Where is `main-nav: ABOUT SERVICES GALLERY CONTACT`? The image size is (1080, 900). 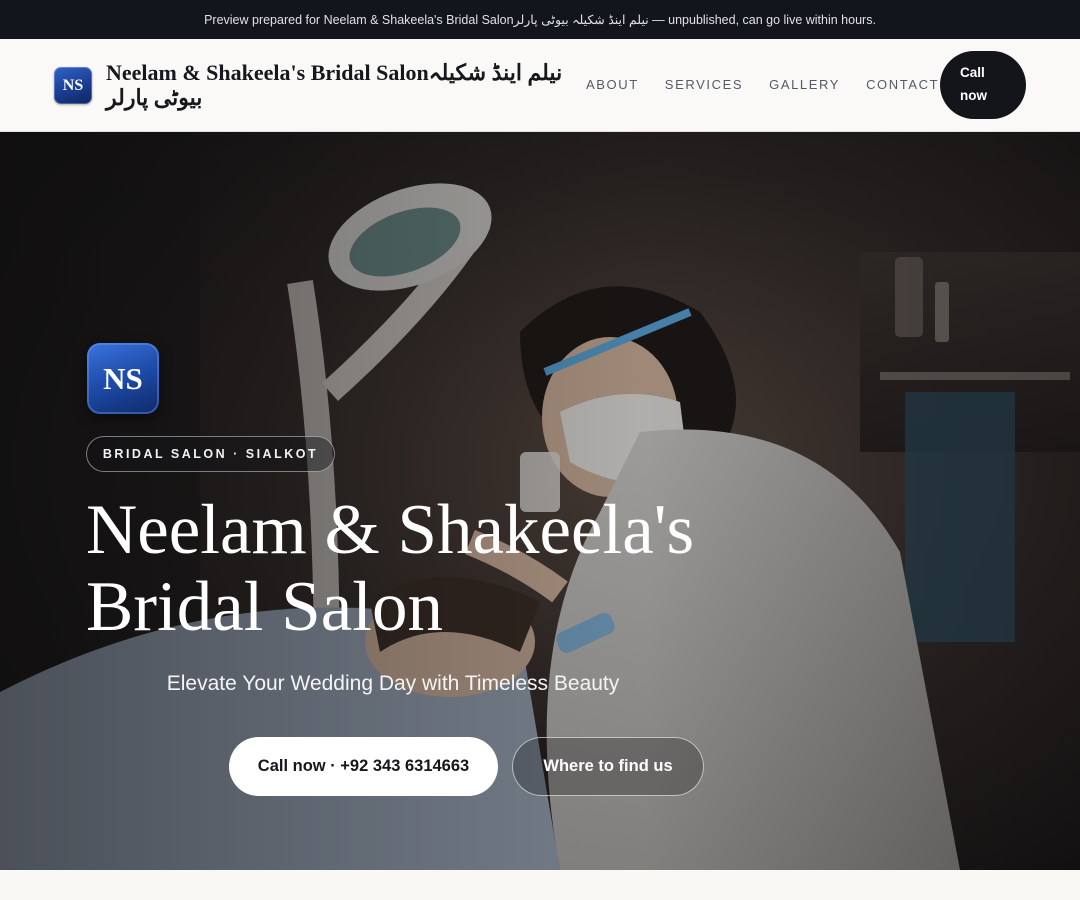
main-nav: ABOUT SERVICES GALLERY CONTACT is located at coordinates (762, 85).